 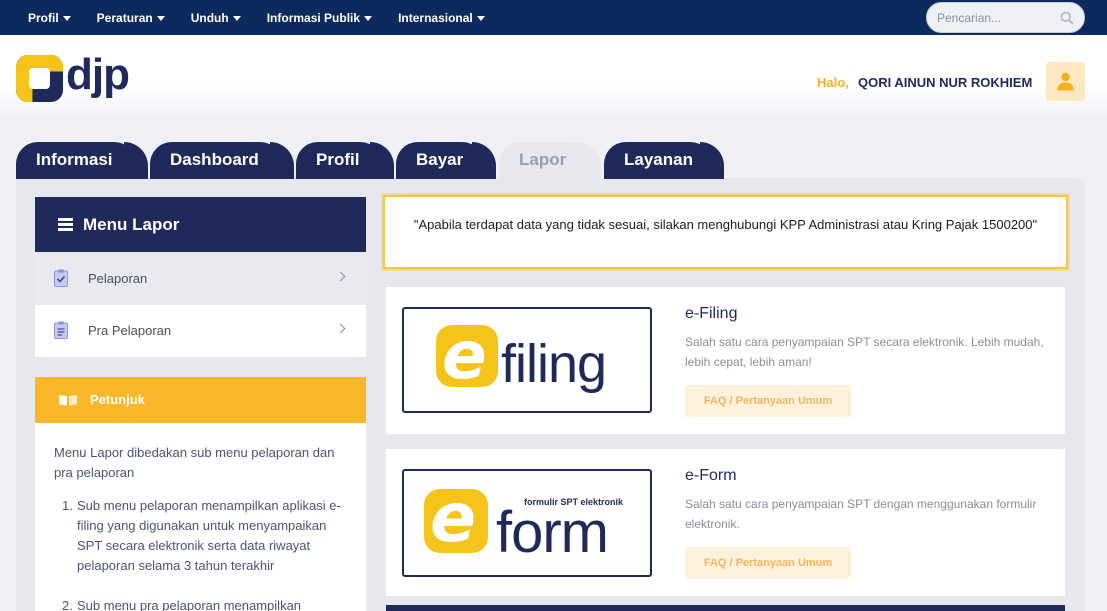 I want to click on nav-item-internasional: Internasional, so click(x=441, y=18).